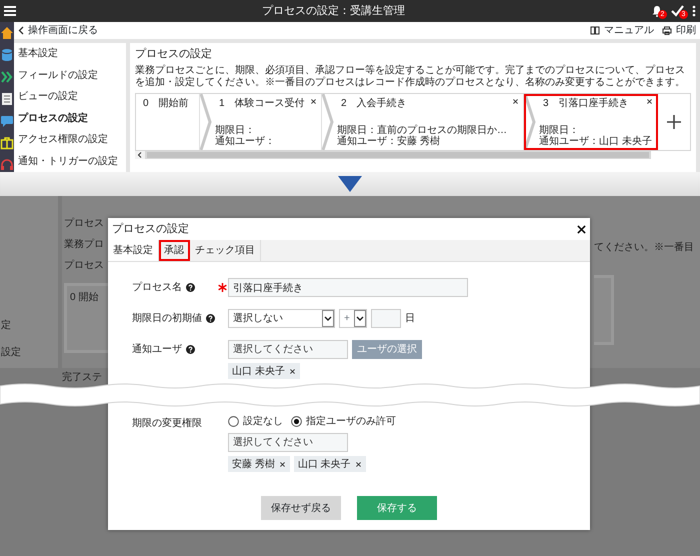  What do you see at coordinates (281, 318) in the screenshot?
I see `dropdown: 選択しない` at bounding box center [281, 318].